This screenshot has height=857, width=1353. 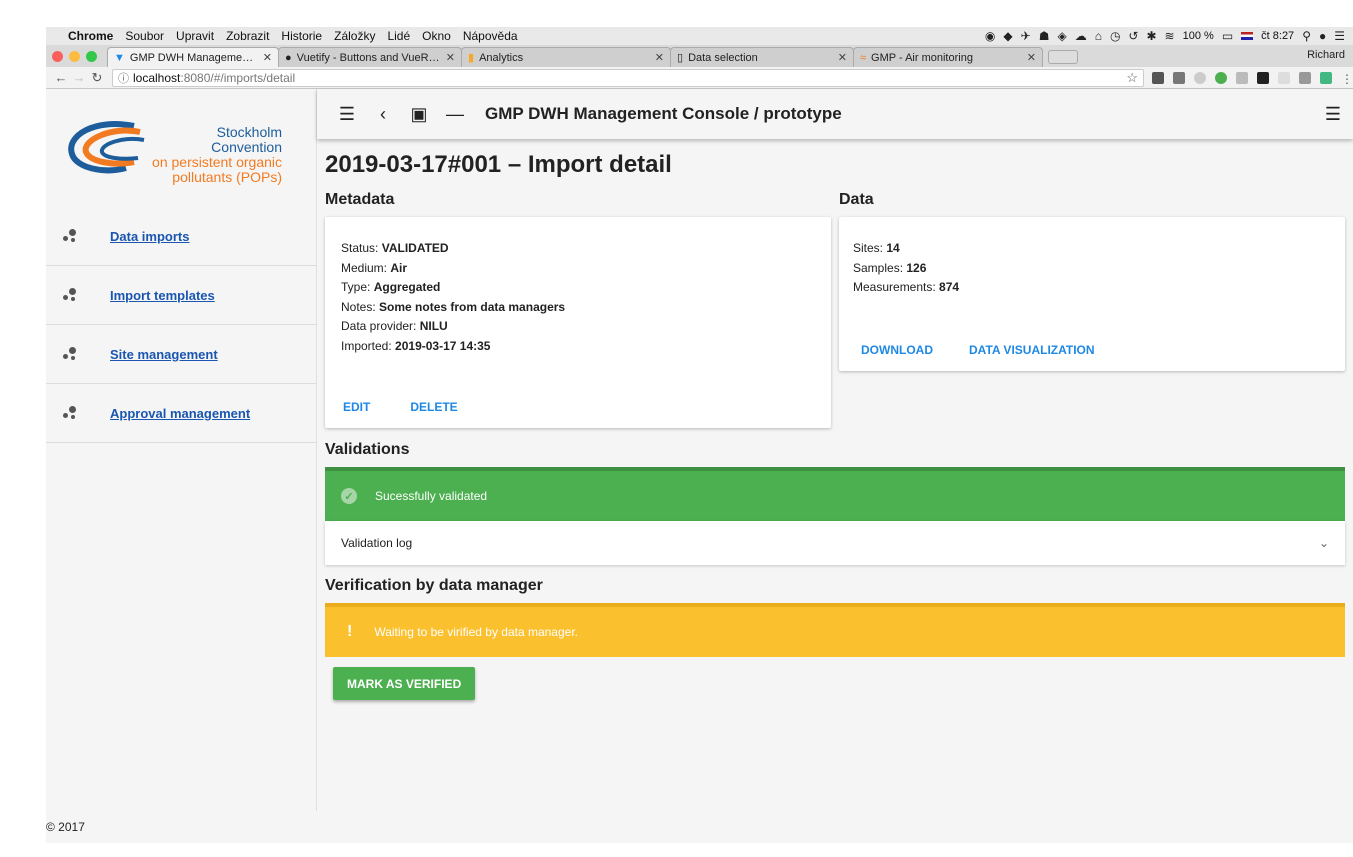 What do you see at coordinates (1115, 36) in the screenshot?
I see `timer-icon: ◷` at bounding box center [1115, 36].